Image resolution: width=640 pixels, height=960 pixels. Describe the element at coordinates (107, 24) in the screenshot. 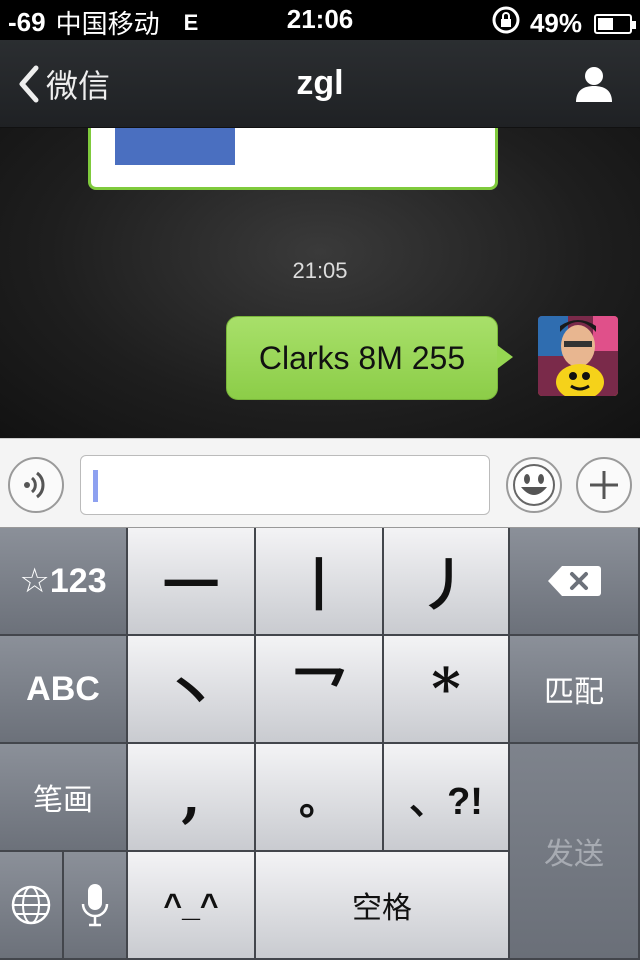

I see `carrier-name: 中国移动` at that location.